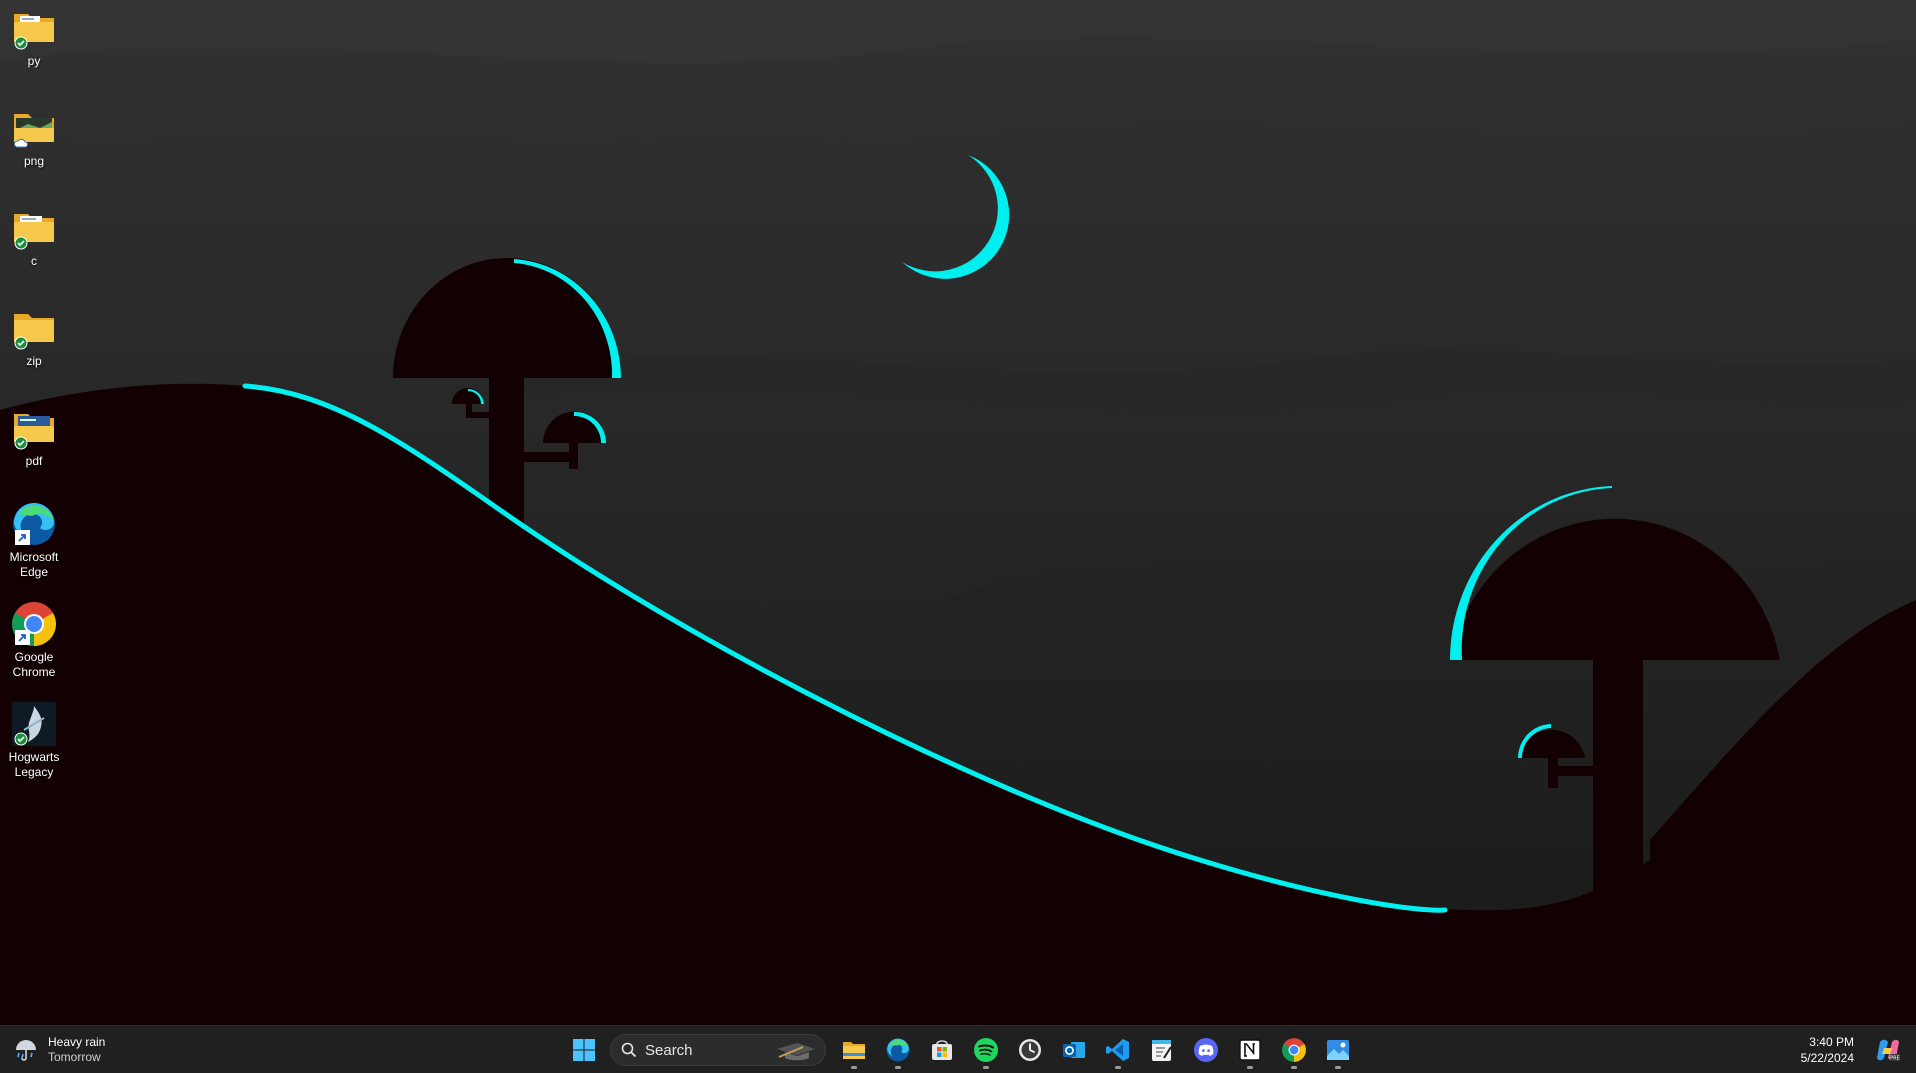 This screenshot has width=1916, height=1073. What do you see at coordinates (34, 664) in the screenshot?
I see `desktop-icon-label: Google Chrome` at bounding box center [34, 664].